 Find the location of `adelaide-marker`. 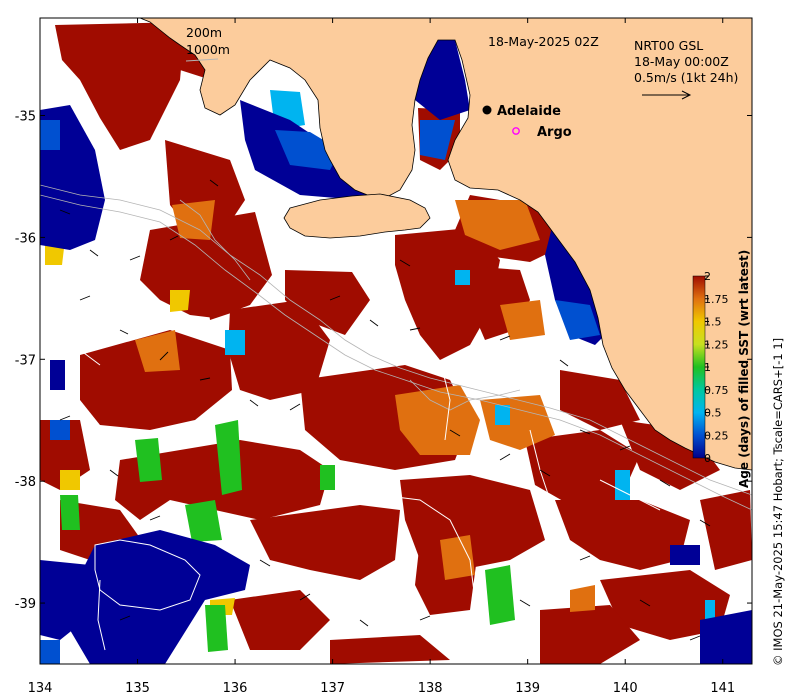

adelaide-marker is located at coordinates (487, 110).